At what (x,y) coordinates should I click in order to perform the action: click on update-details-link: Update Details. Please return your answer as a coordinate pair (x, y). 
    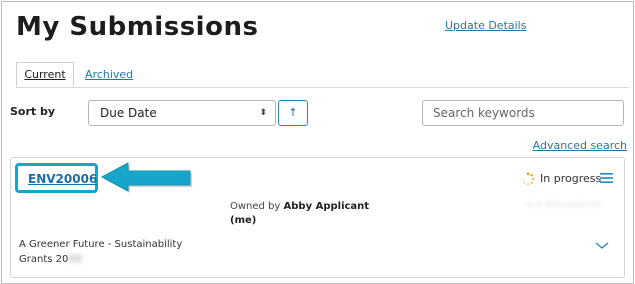
    Looking at the image, I should click on (485, 25).